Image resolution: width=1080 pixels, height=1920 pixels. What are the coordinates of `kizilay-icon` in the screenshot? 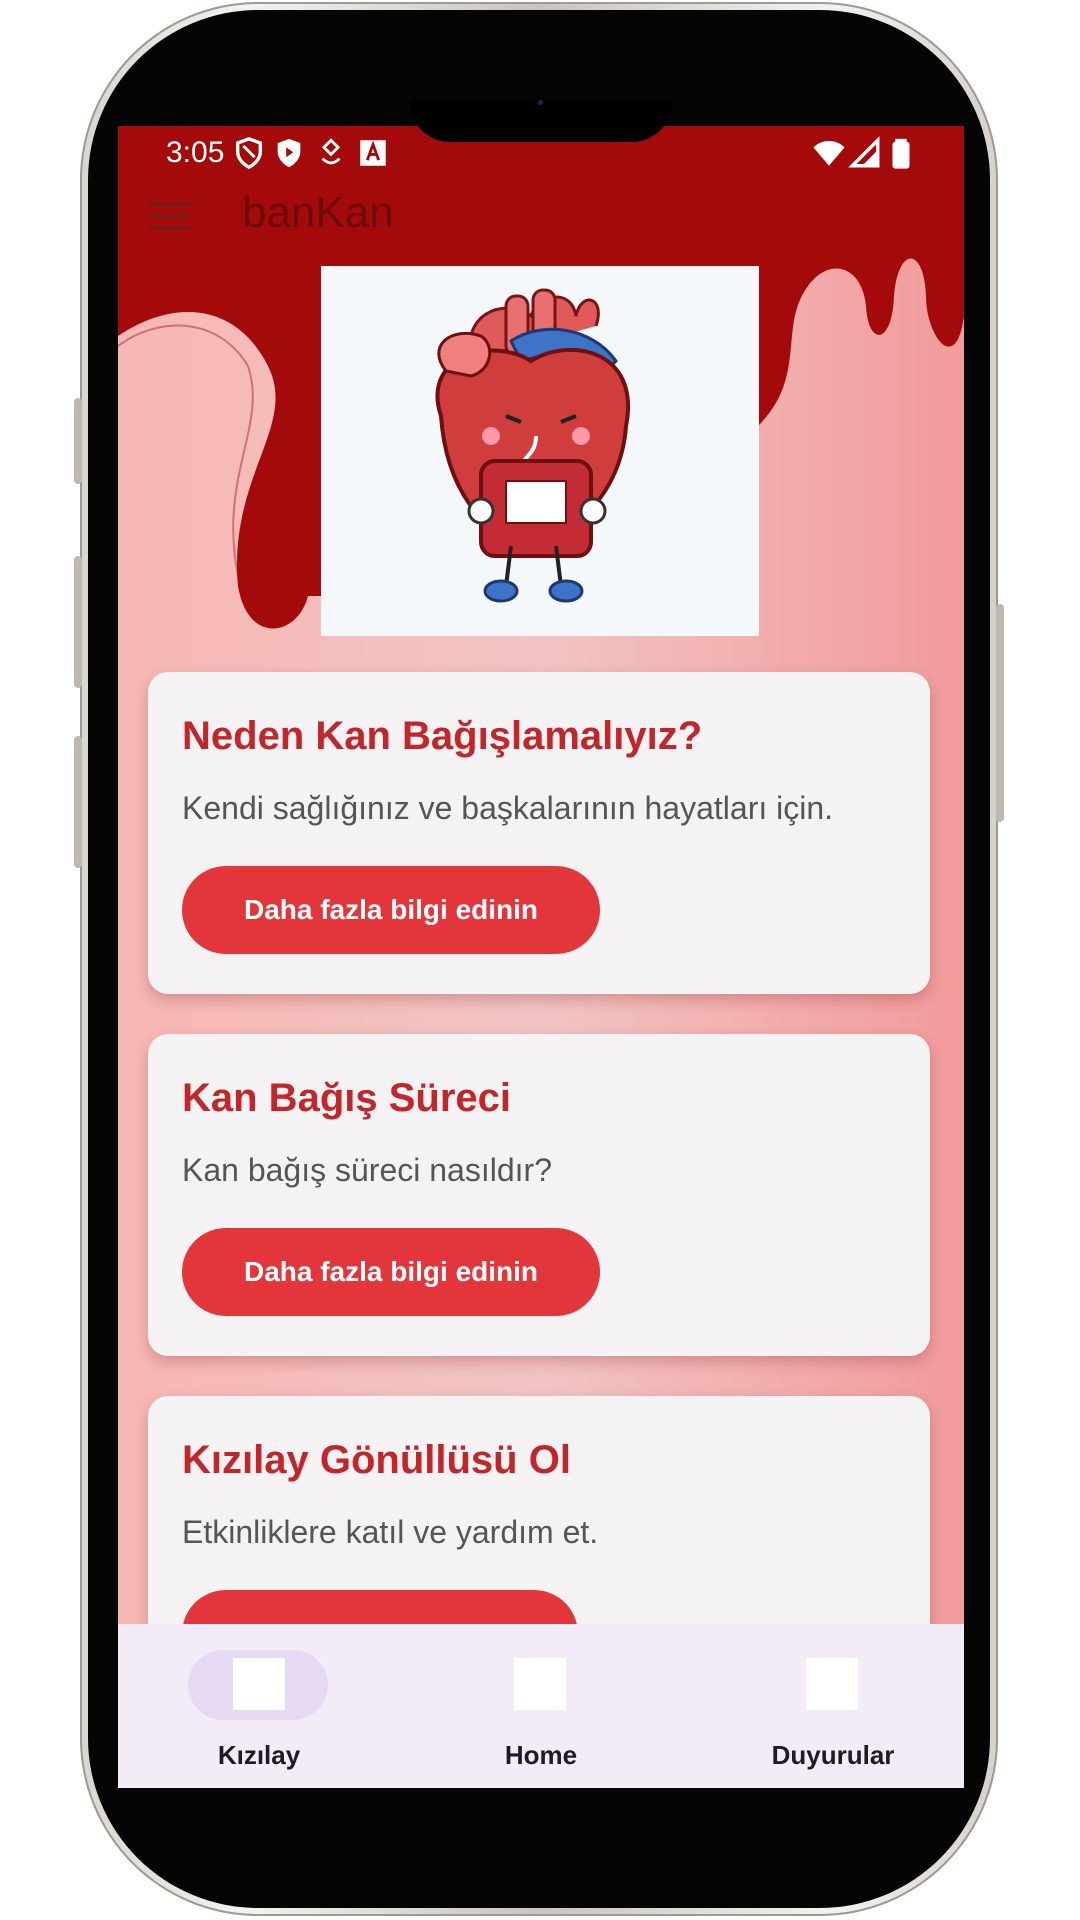 It's located at (259, 1684).